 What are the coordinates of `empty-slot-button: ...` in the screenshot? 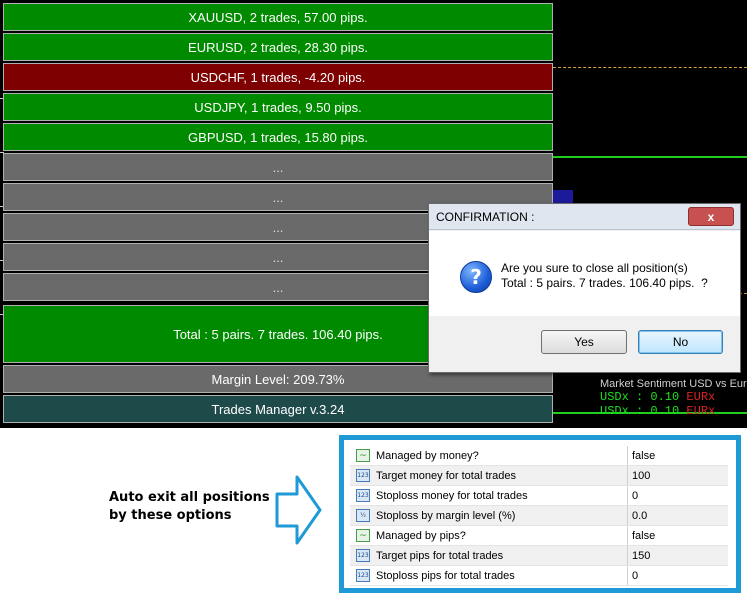 It's located at (278, 167).